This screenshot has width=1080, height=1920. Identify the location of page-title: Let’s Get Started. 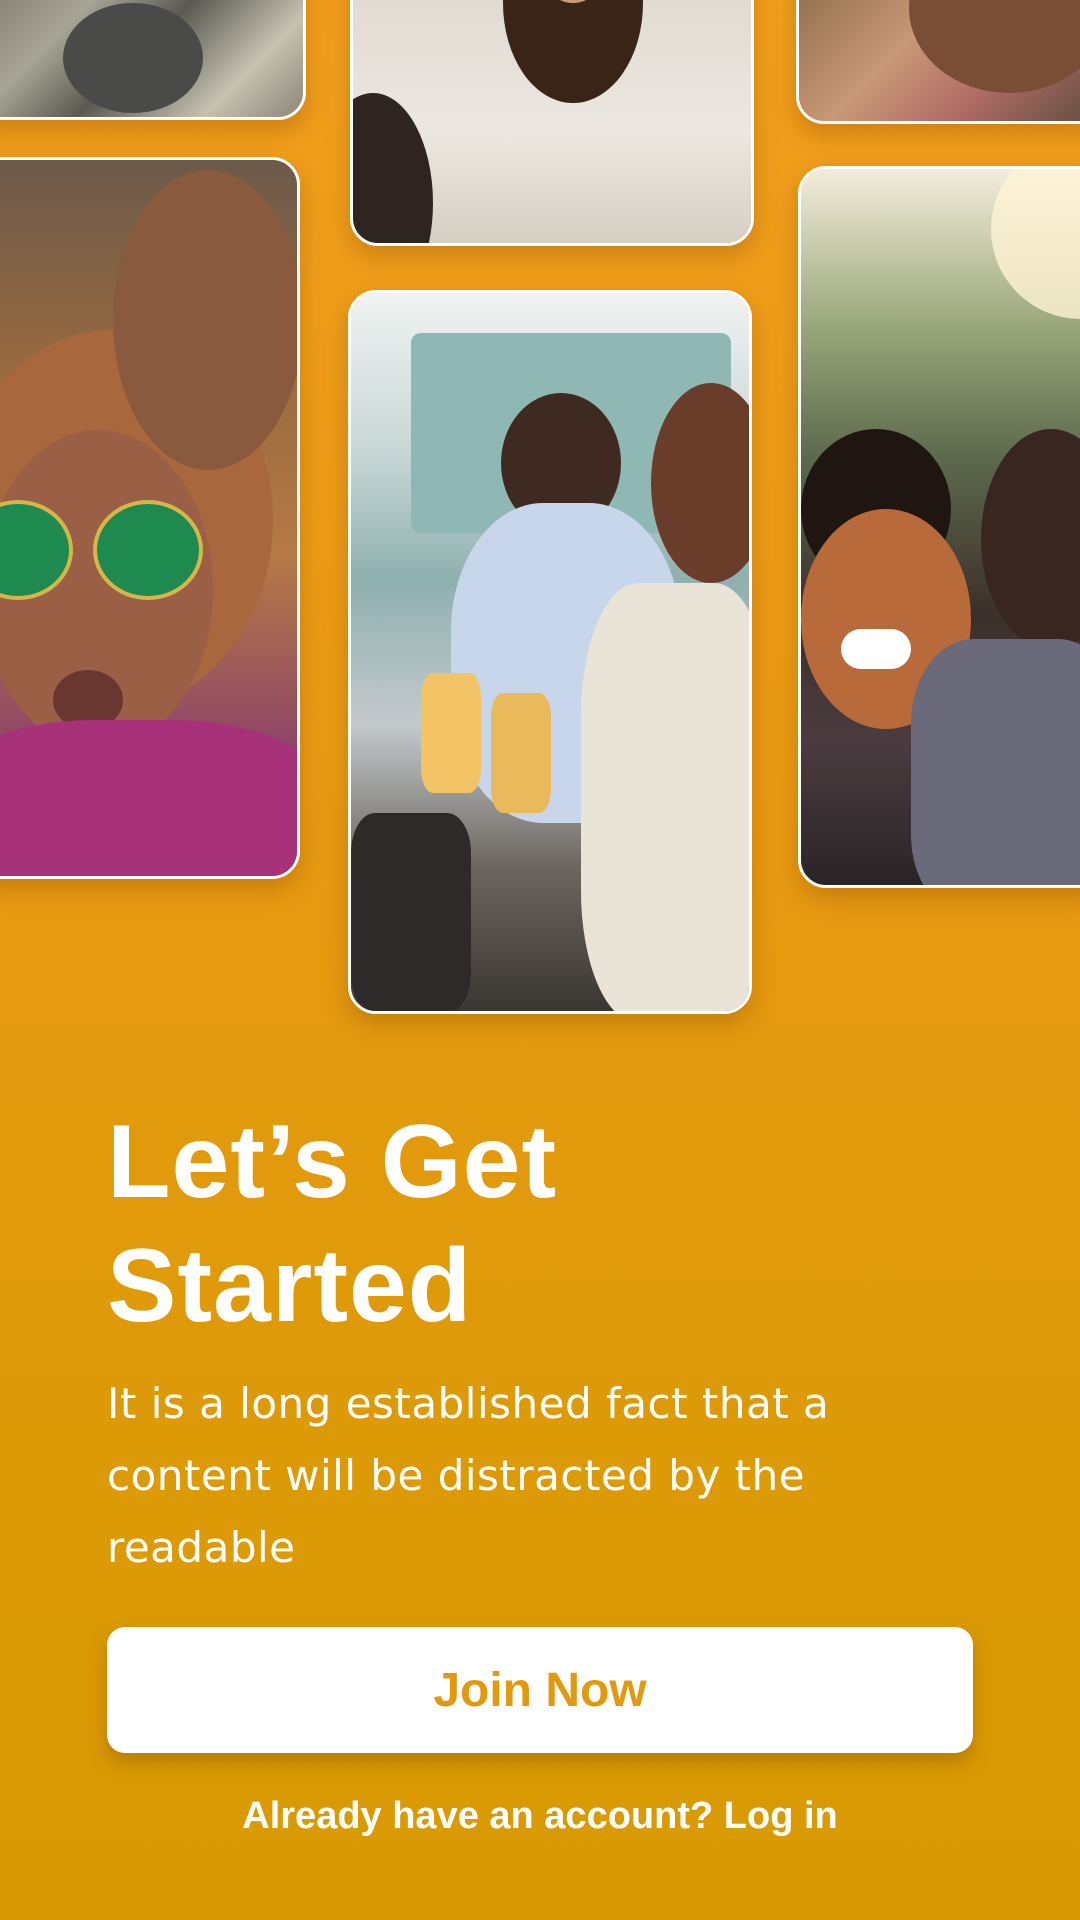
(332, 1224).